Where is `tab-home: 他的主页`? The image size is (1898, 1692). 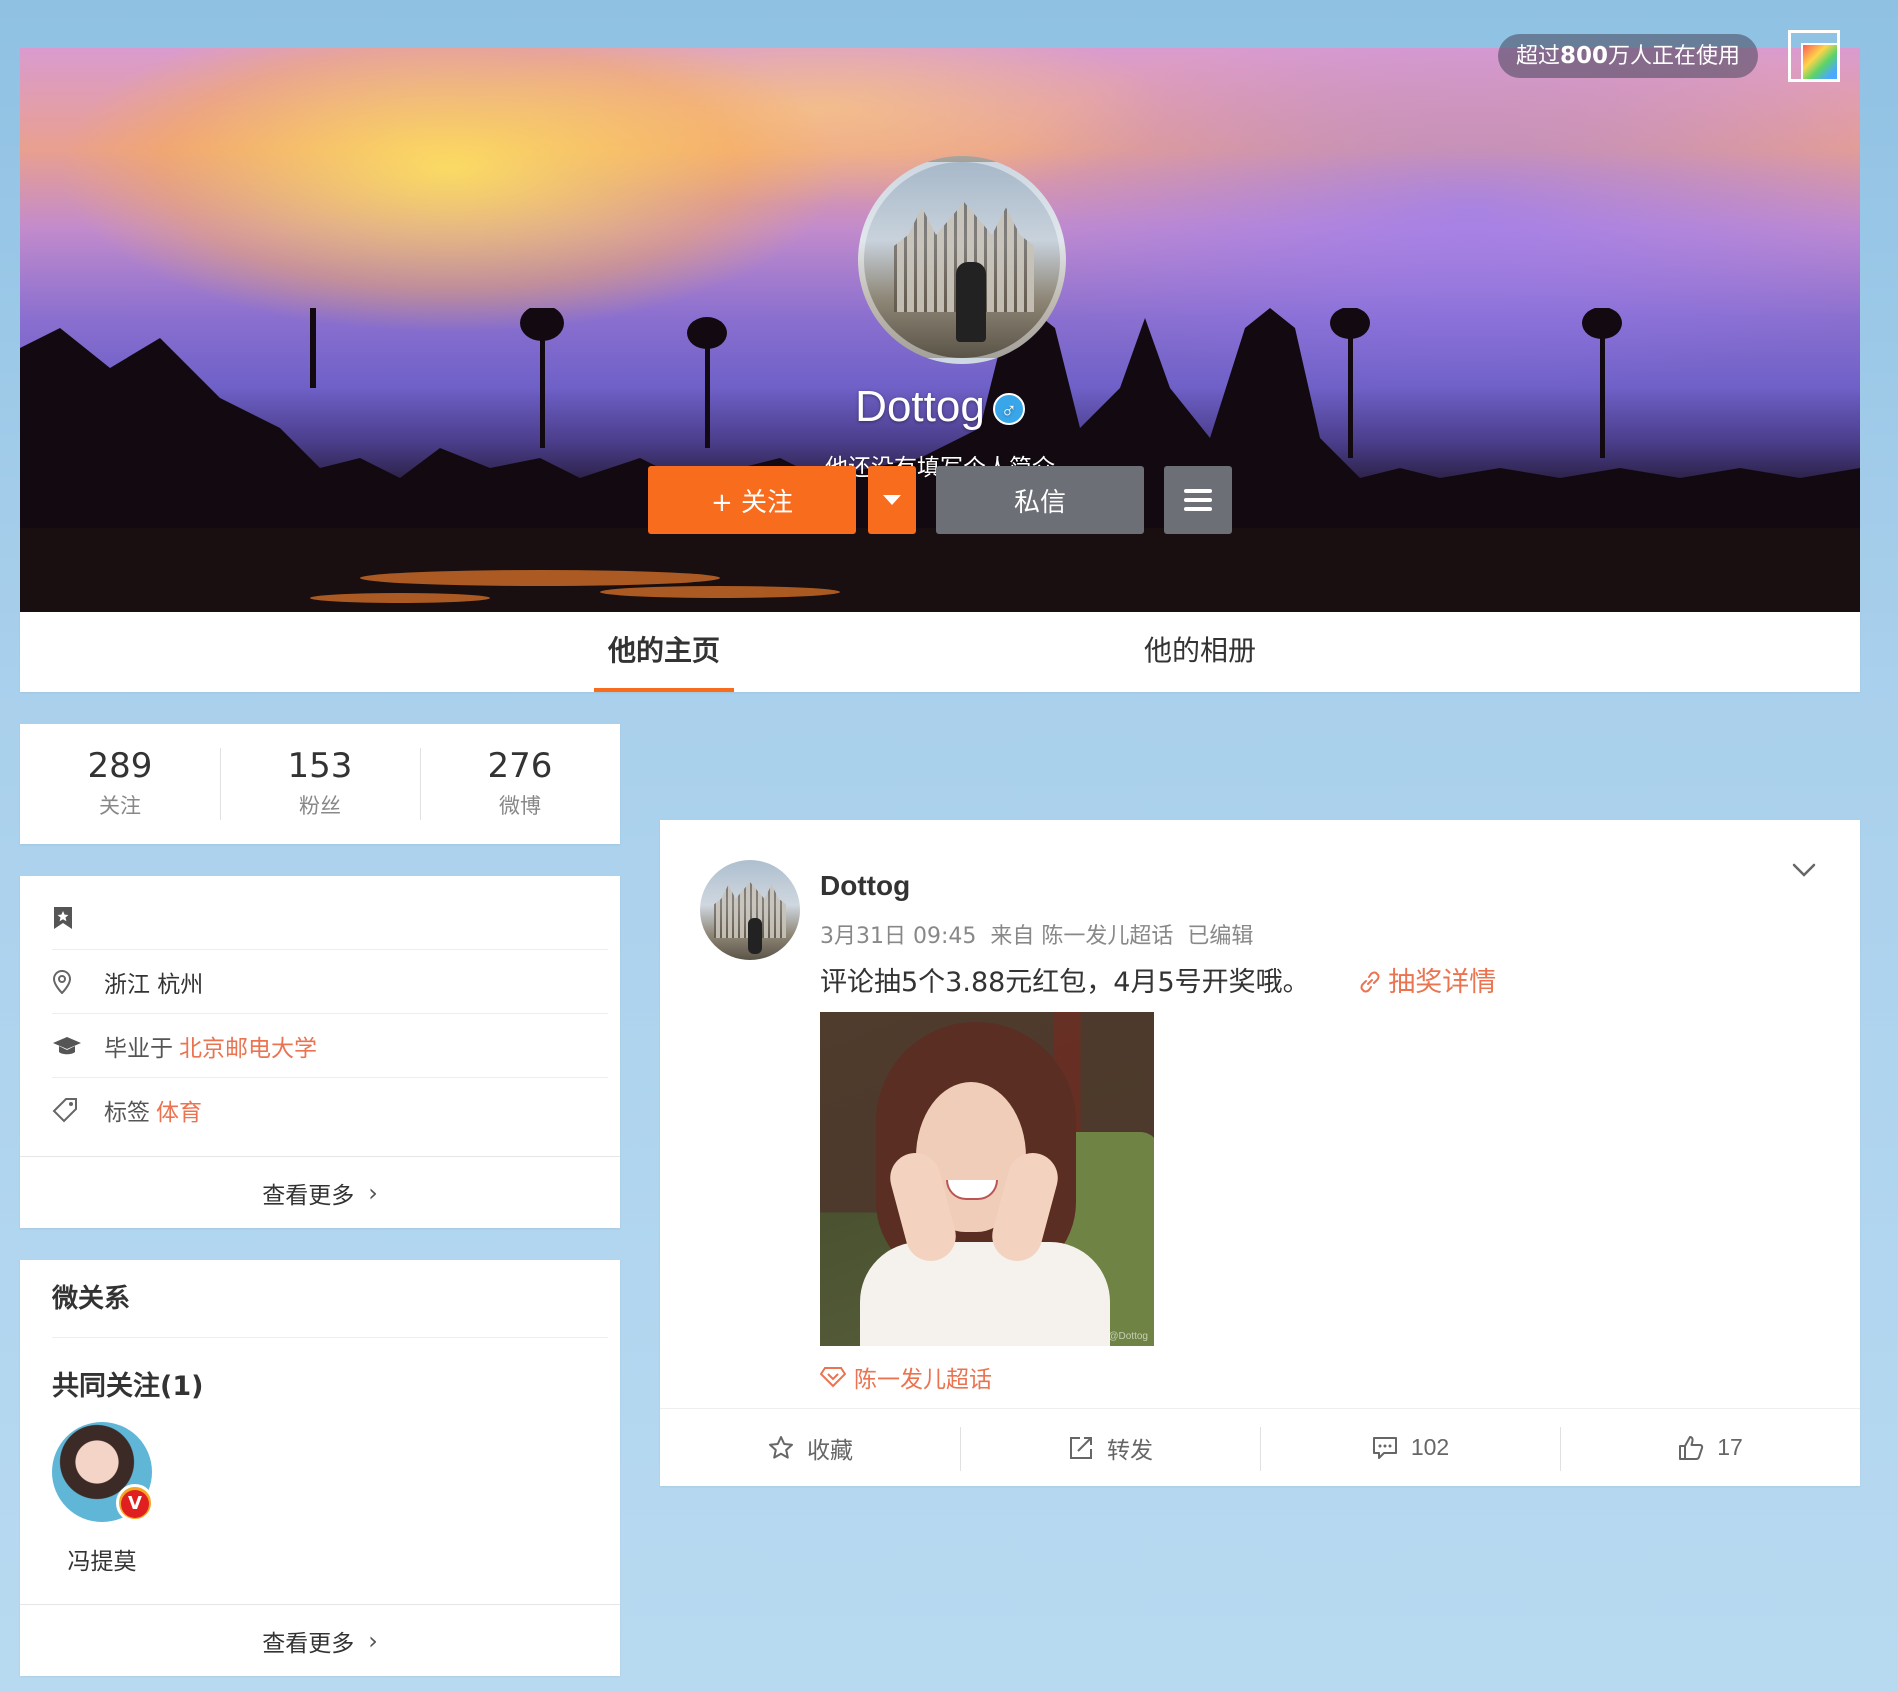 tab-home: 他的主页 is located at coordinates (664, 652).